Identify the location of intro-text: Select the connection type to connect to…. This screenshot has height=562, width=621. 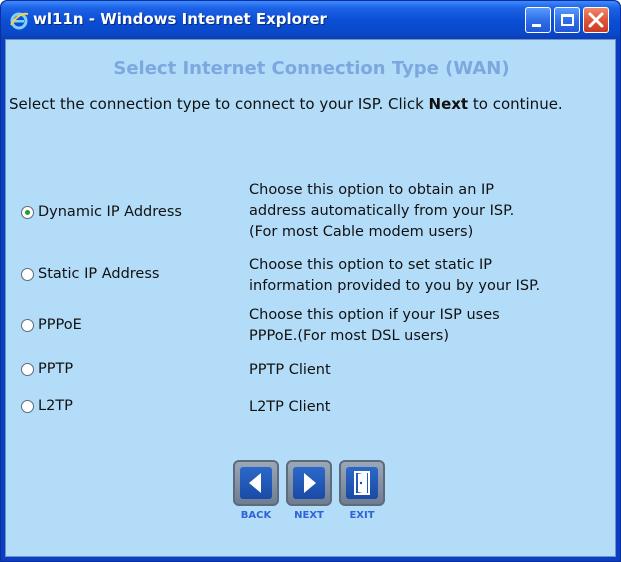
(309, 104).